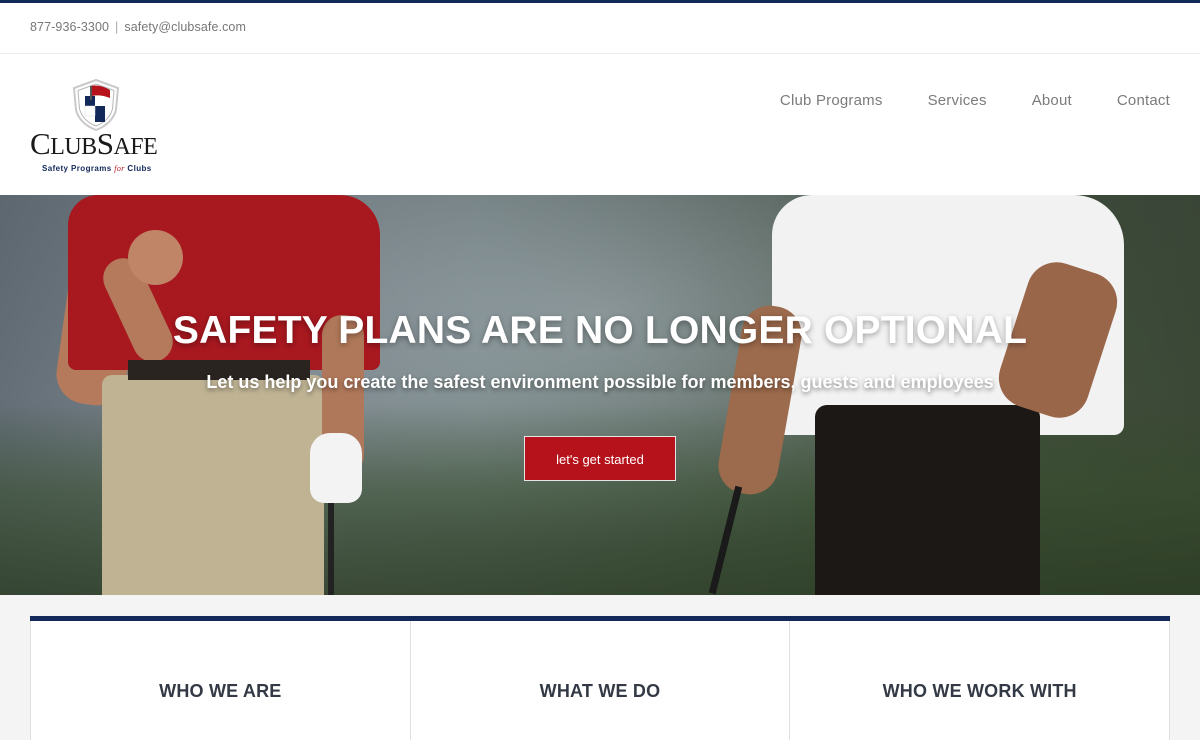 The width and height of the screenshot is (1200, 740). Describe the element at coordinates (980, 680) in the screenshot. I see `card-who-we-work-with: WHO WE WORK WITH` at that location.